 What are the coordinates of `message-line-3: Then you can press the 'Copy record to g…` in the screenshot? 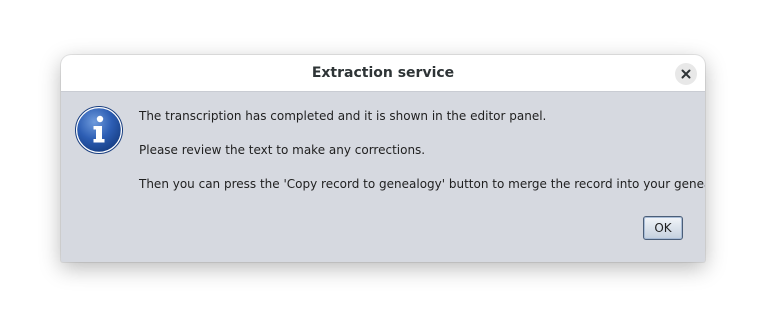 It's located at (422, 184).